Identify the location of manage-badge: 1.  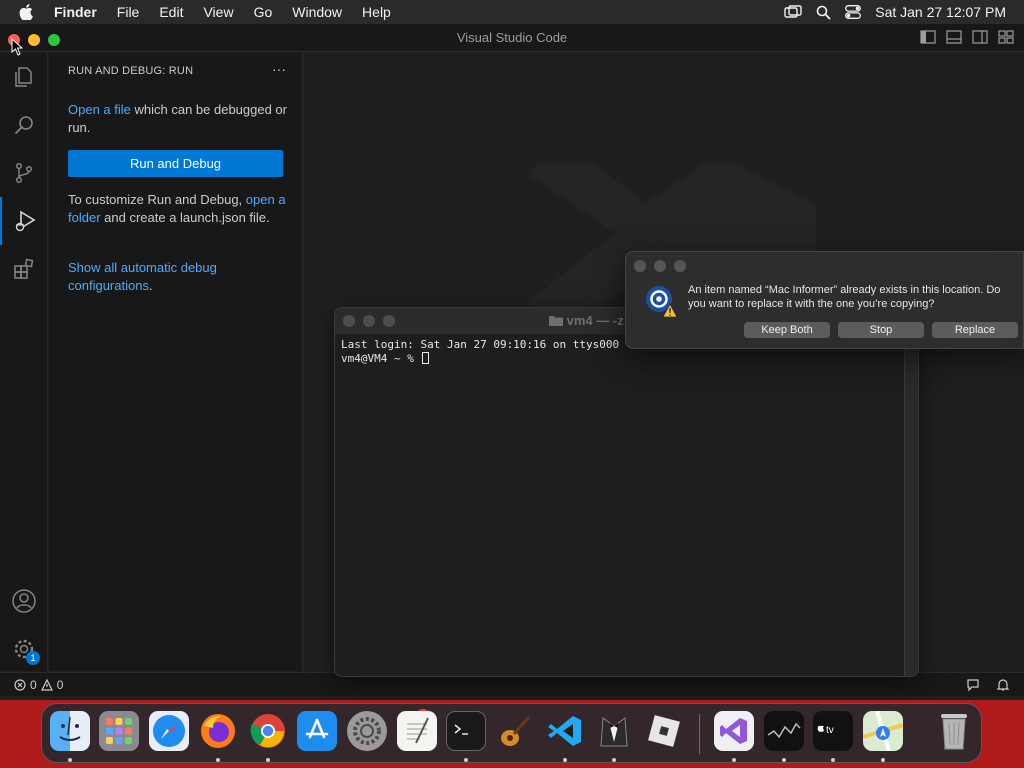
(33, 658).